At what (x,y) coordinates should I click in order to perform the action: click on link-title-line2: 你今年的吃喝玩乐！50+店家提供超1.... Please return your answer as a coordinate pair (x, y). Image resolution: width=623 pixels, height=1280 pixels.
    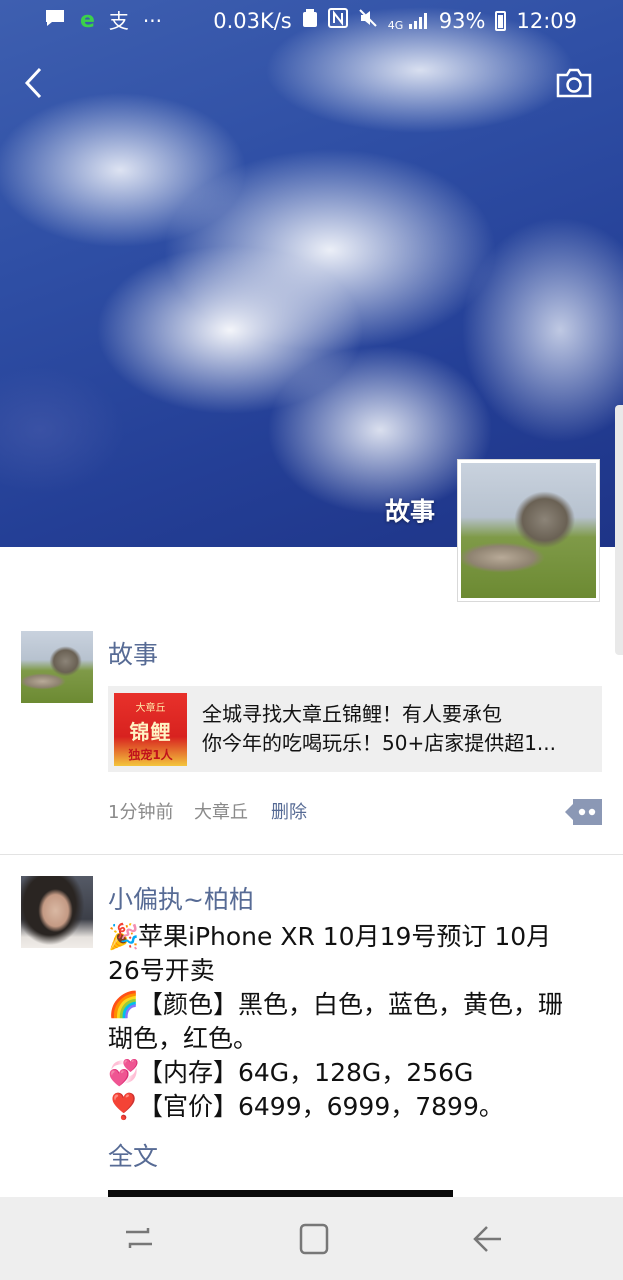
    Looking at the image, I should click on (379, 743).